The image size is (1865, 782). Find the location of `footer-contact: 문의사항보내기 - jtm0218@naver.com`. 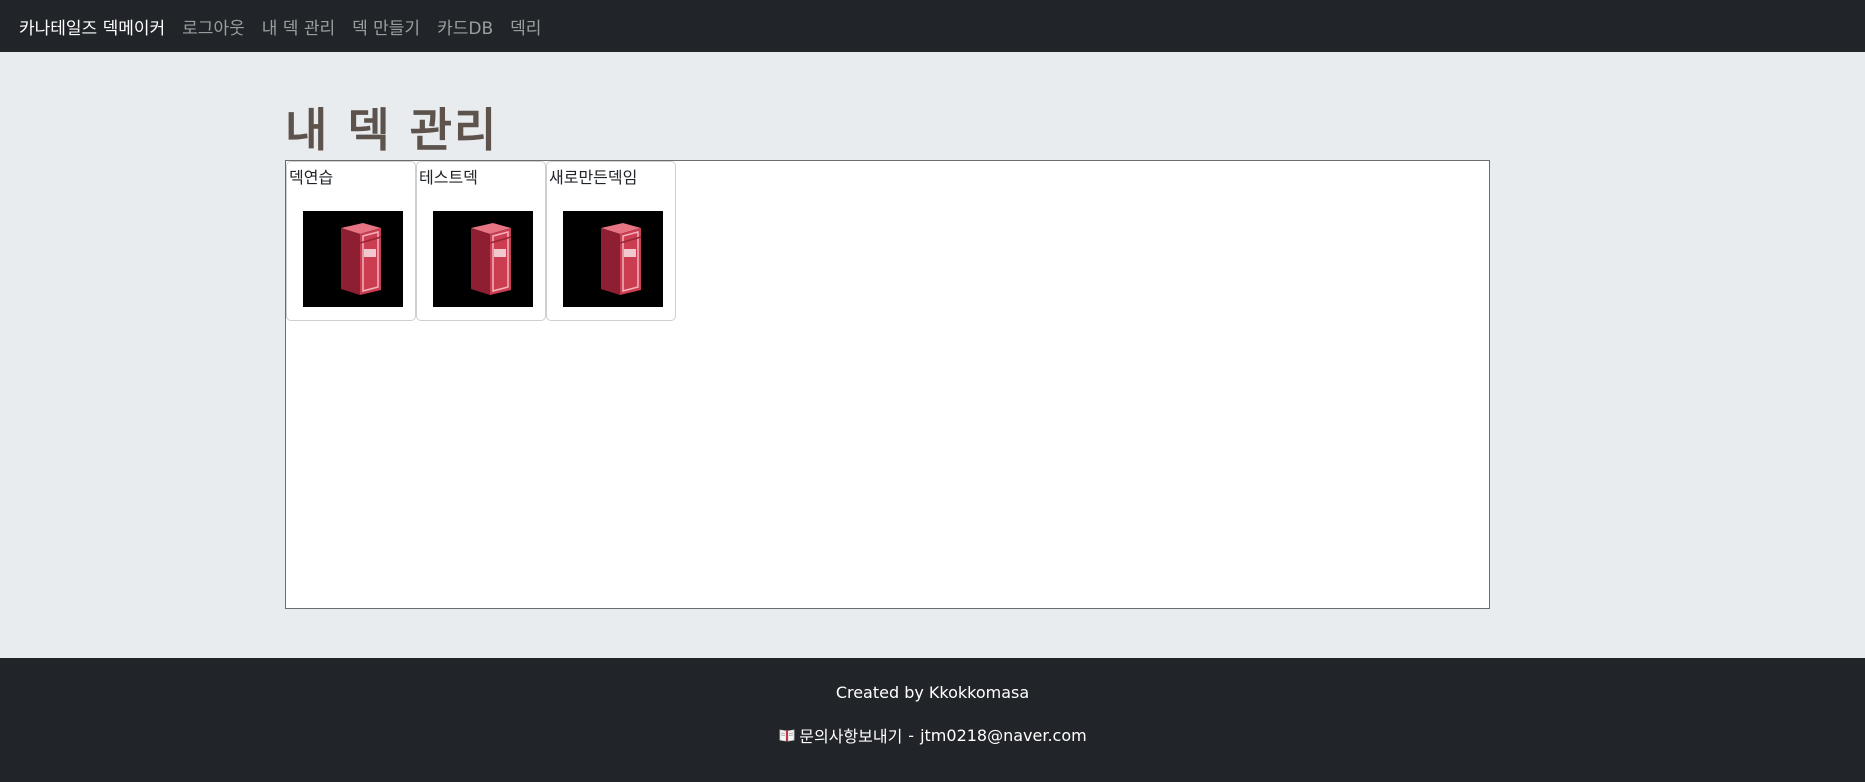

footer-contact: 문의사항보내기 - jtm0218@naver.com is located at coordinates (932, 735).